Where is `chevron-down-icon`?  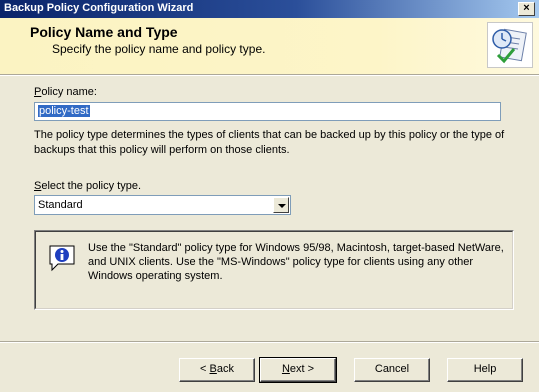 chevron-down-icon is located at coordinates (281, 205).